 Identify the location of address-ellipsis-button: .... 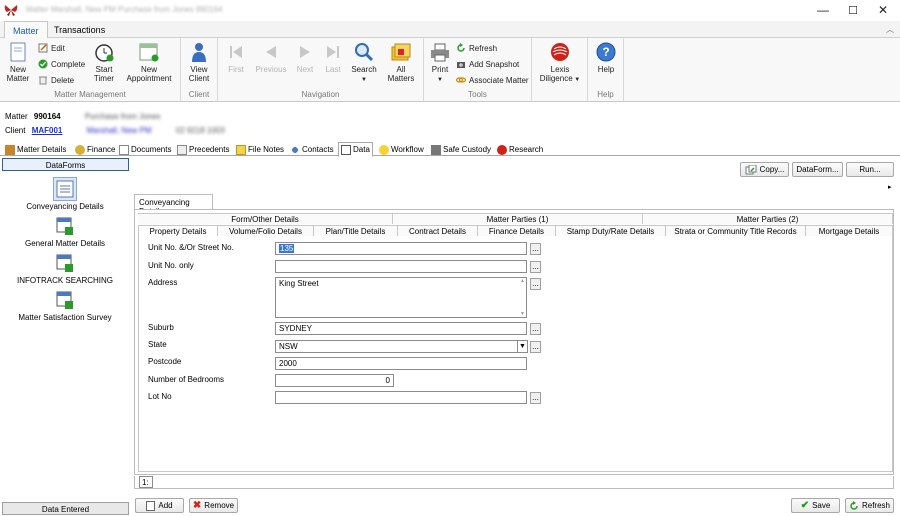
(535, 284).